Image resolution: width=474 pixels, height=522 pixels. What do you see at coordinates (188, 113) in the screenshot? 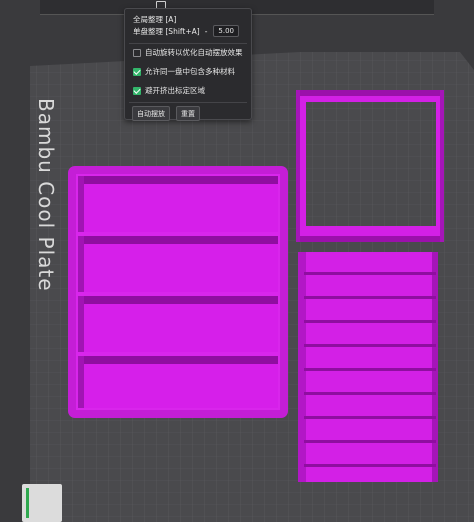
I see `reset-button: 重置` at bounding box center [188, 113].